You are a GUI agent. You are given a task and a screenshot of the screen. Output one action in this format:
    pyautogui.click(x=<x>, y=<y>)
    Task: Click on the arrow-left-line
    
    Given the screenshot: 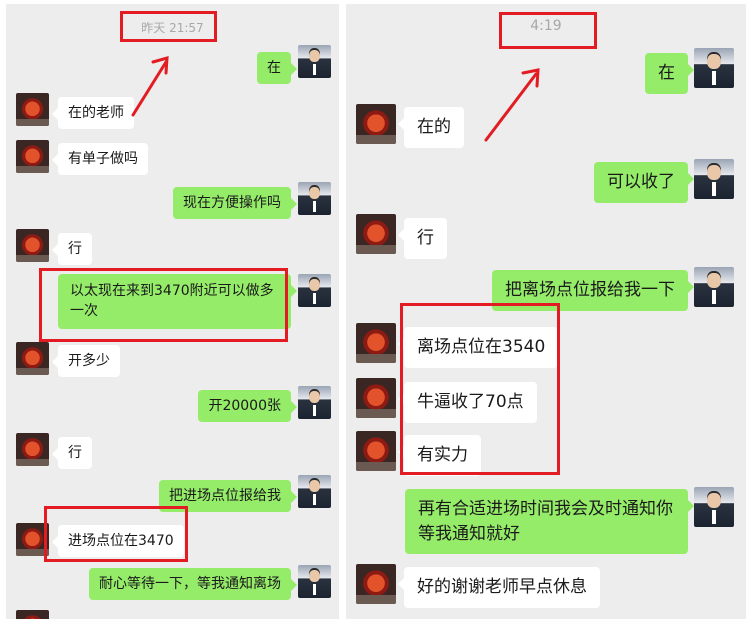 What is the action you would take?
    pyautogui.click(x=149, y=88)
    